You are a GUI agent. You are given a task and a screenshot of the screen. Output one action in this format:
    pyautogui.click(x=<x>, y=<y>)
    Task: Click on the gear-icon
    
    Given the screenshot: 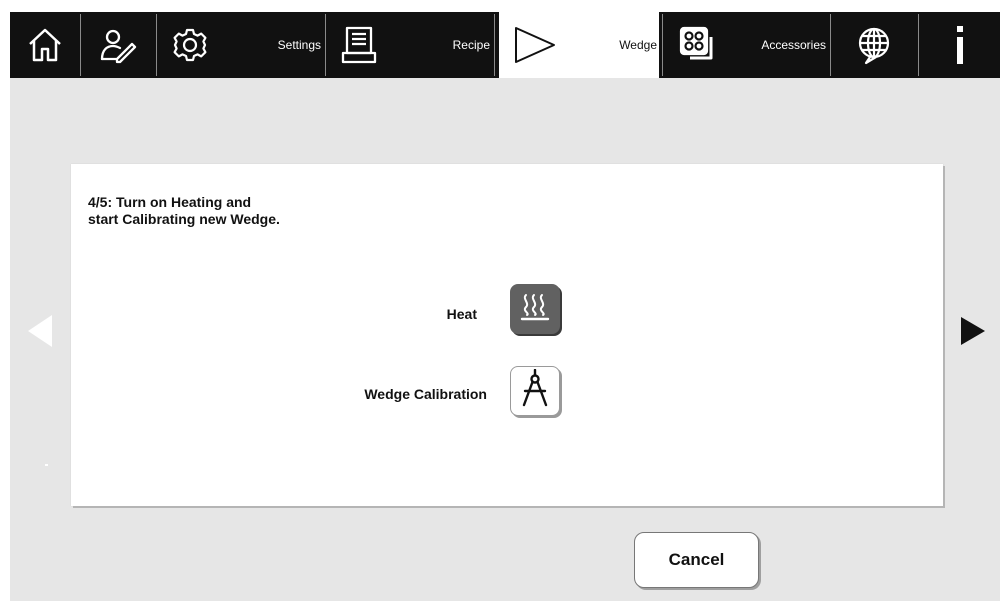 What is the action you would take?
    pyautogui.click(x=190, y=45)
    